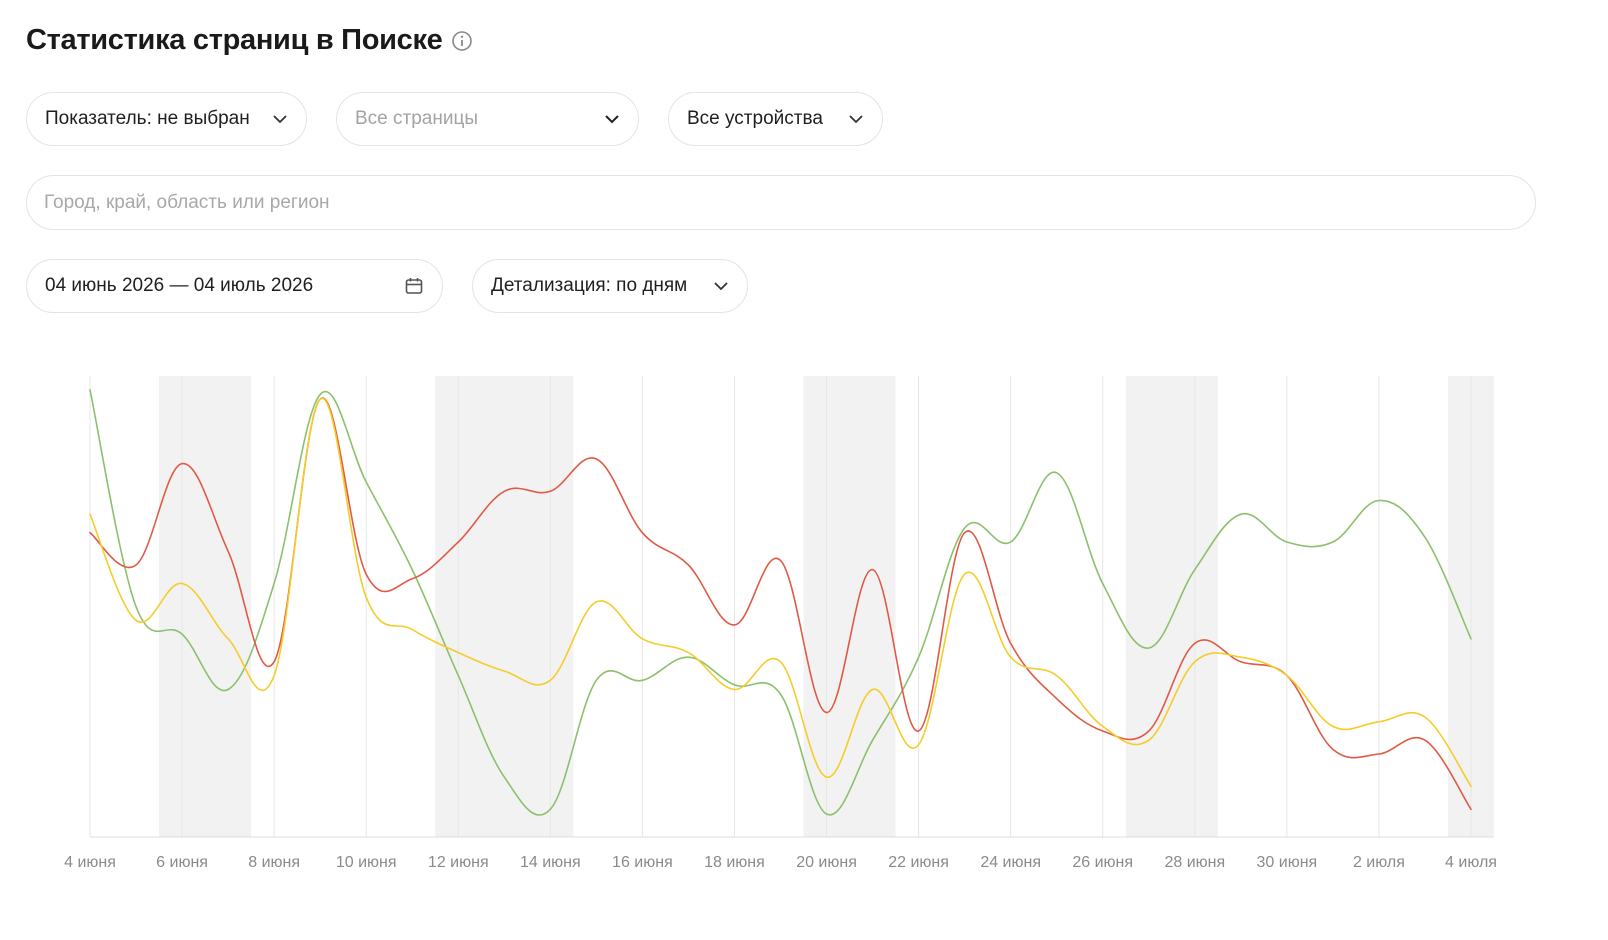 Image resolution: width=1608 pixels, height=940 pixels. What do you see at coordinates (1379, 862) in the screenshot?
I see `x-tick-label: 2 июля` at bounding box center [1379, 862].